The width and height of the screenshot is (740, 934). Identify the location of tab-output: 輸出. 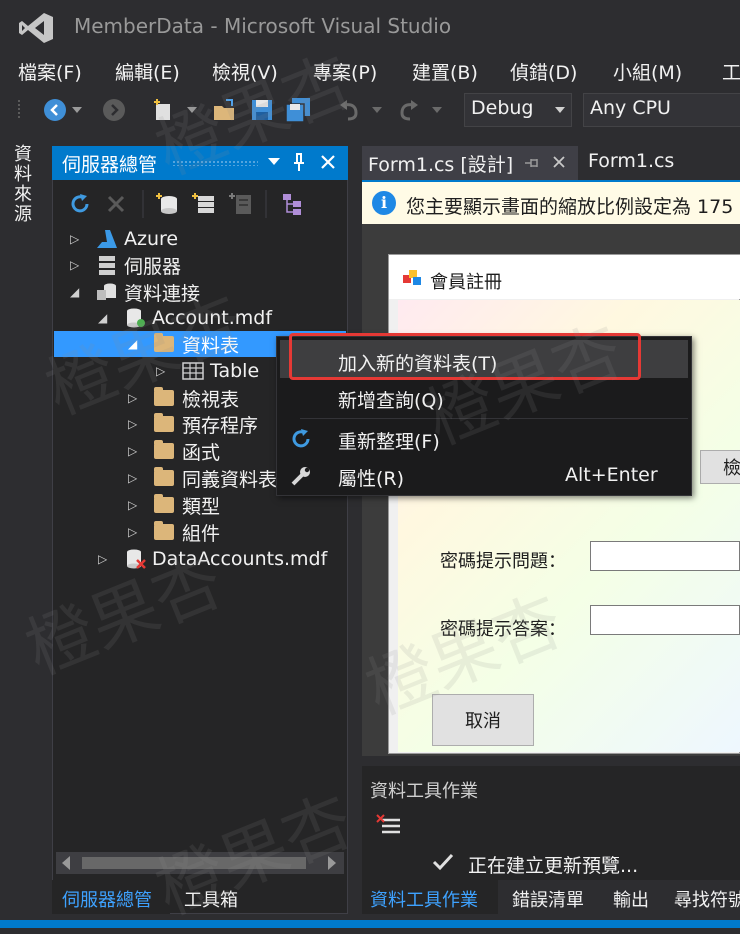
(631, 899).